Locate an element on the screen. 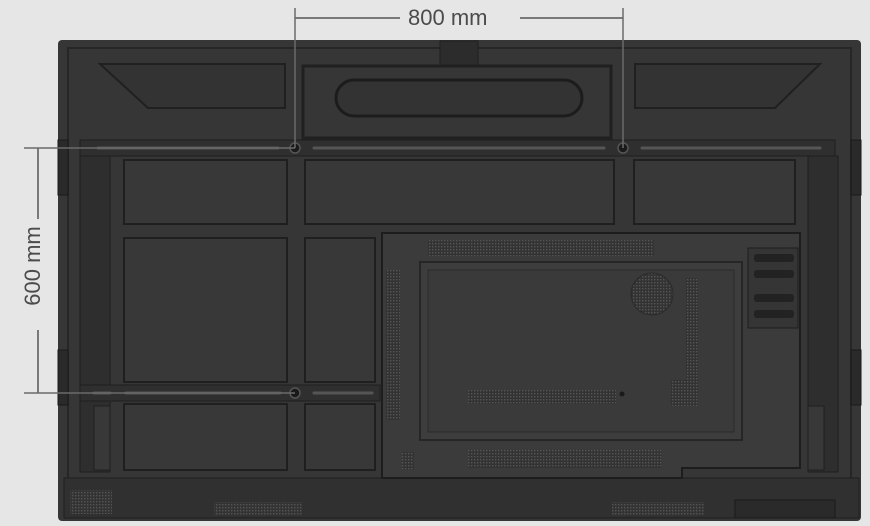 The width and height of the screenshot is (870, 526). bottom-connector is located at coordinates (785, 509).